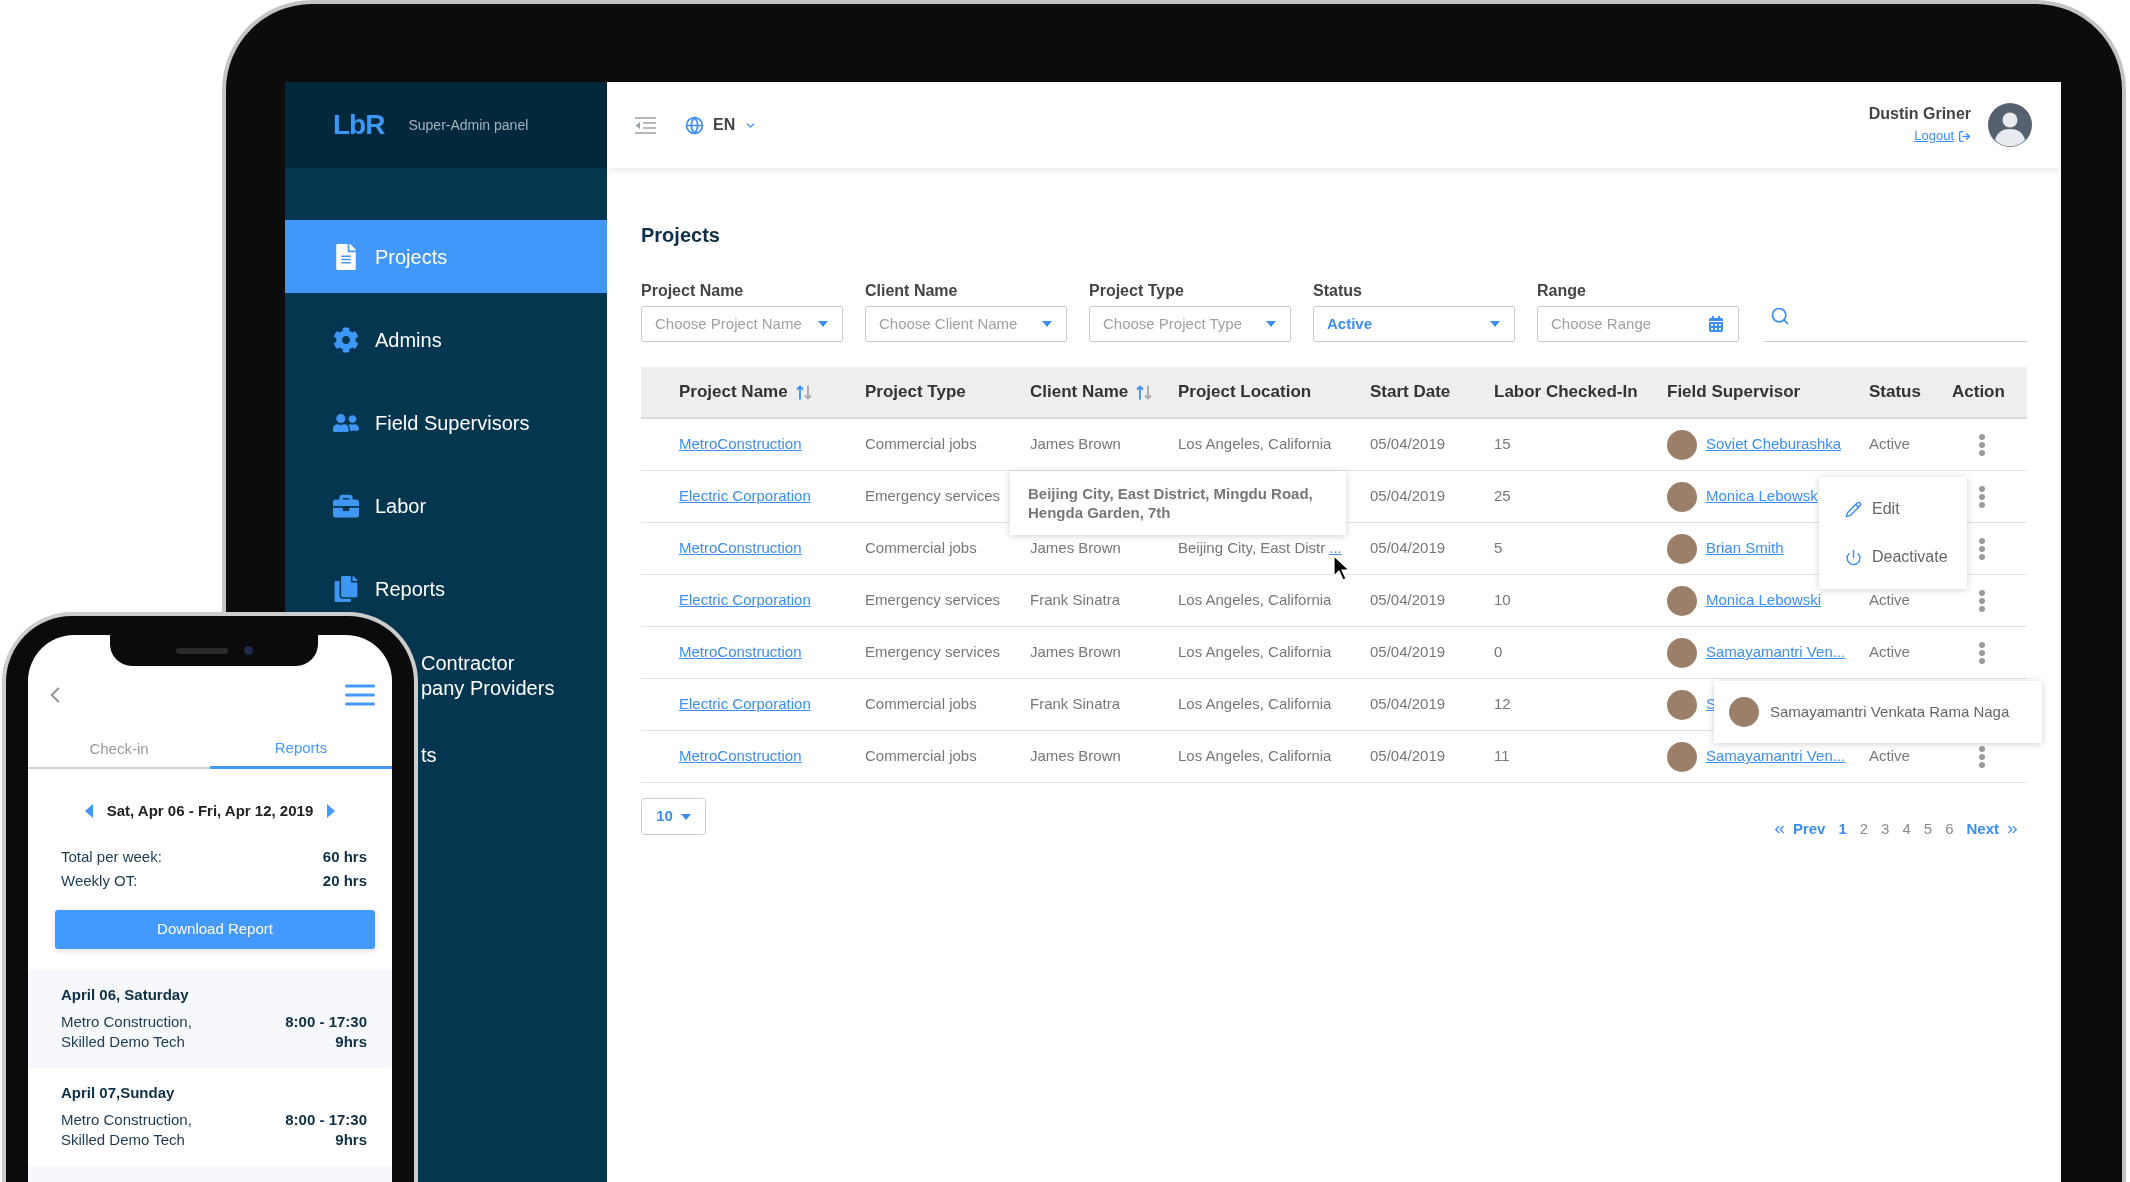 This screenshot has height=1182, width=2130. Describe the element at coordinates (1949, 829) in the screenshot. I see `page-link: 6` at that location.